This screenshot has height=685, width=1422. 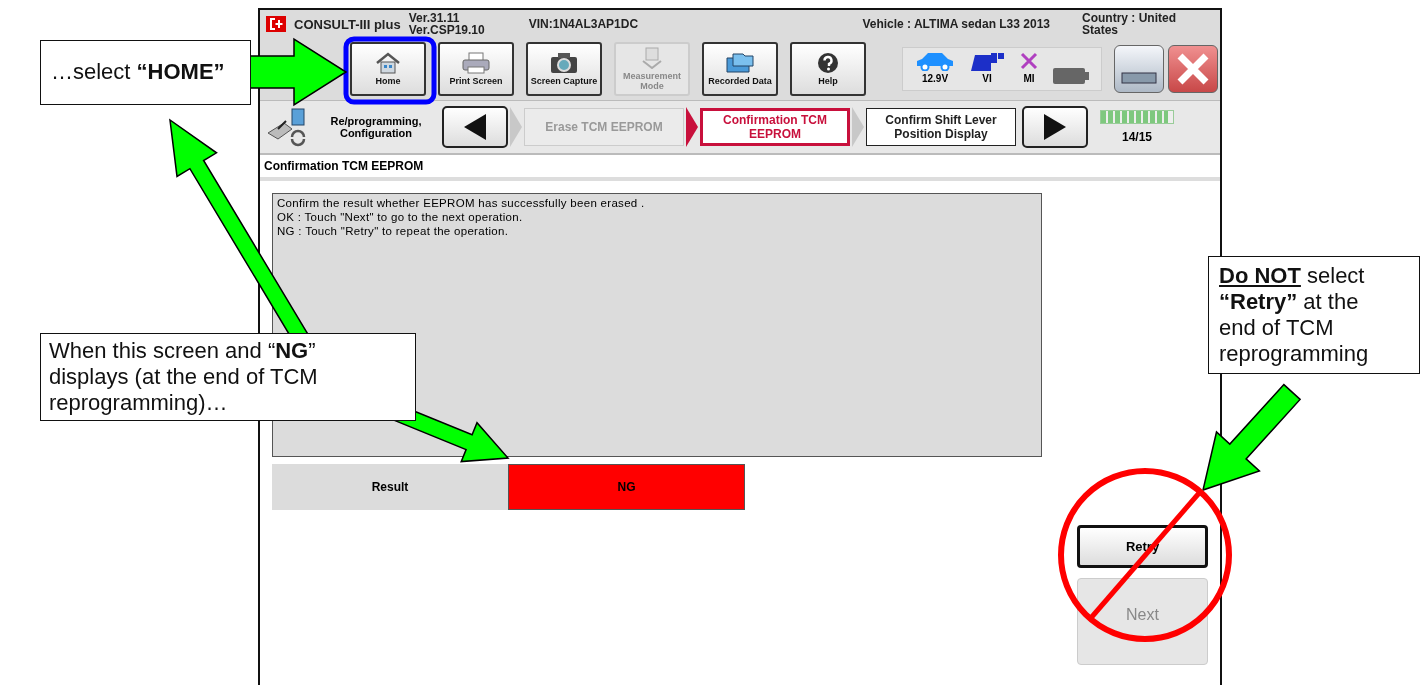 What do you see at coordinates (434, 18) in the screenshot?
I see `version-text: Ver.31.11` at bounding box center [434, 18].